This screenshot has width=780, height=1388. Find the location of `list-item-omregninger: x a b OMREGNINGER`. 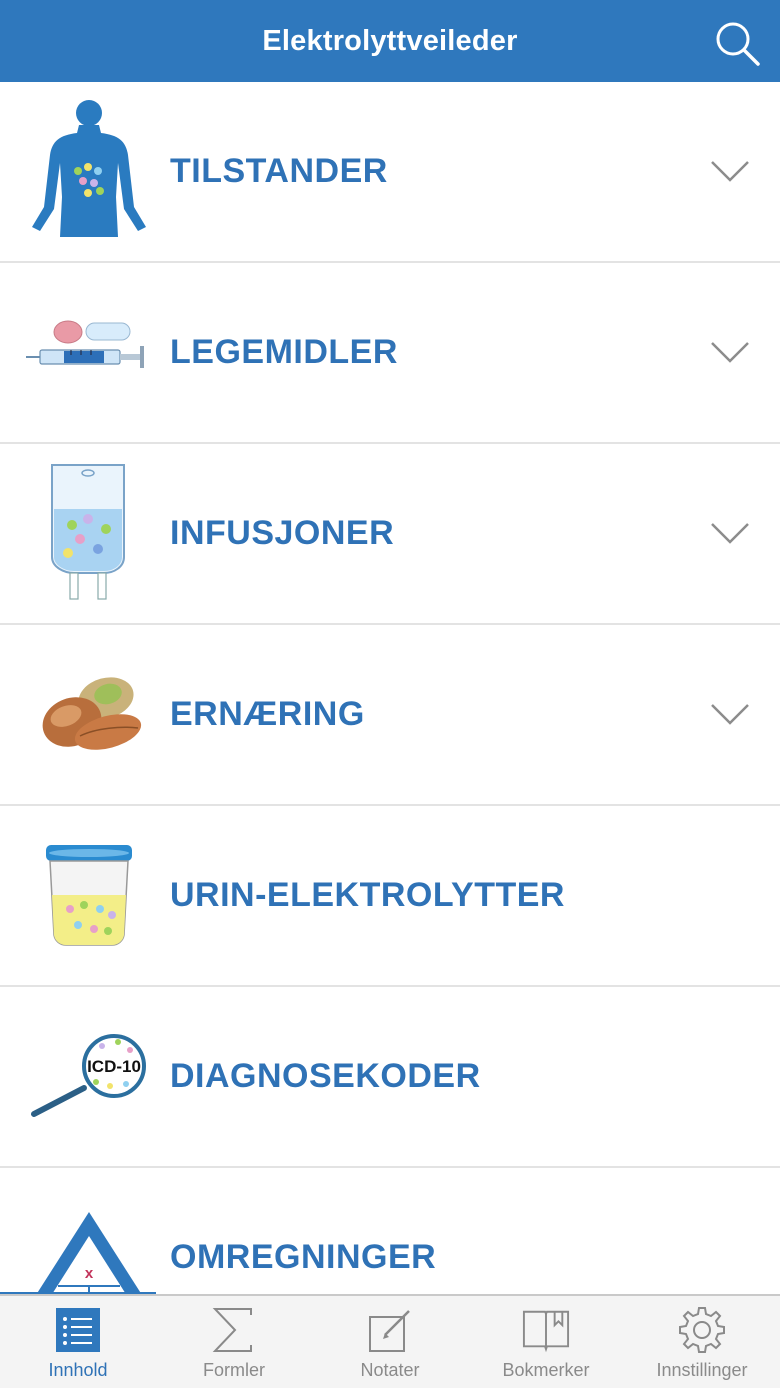

list-item-omregninger: x a b OMREGNINGER is located at coordinates (390, 1231).